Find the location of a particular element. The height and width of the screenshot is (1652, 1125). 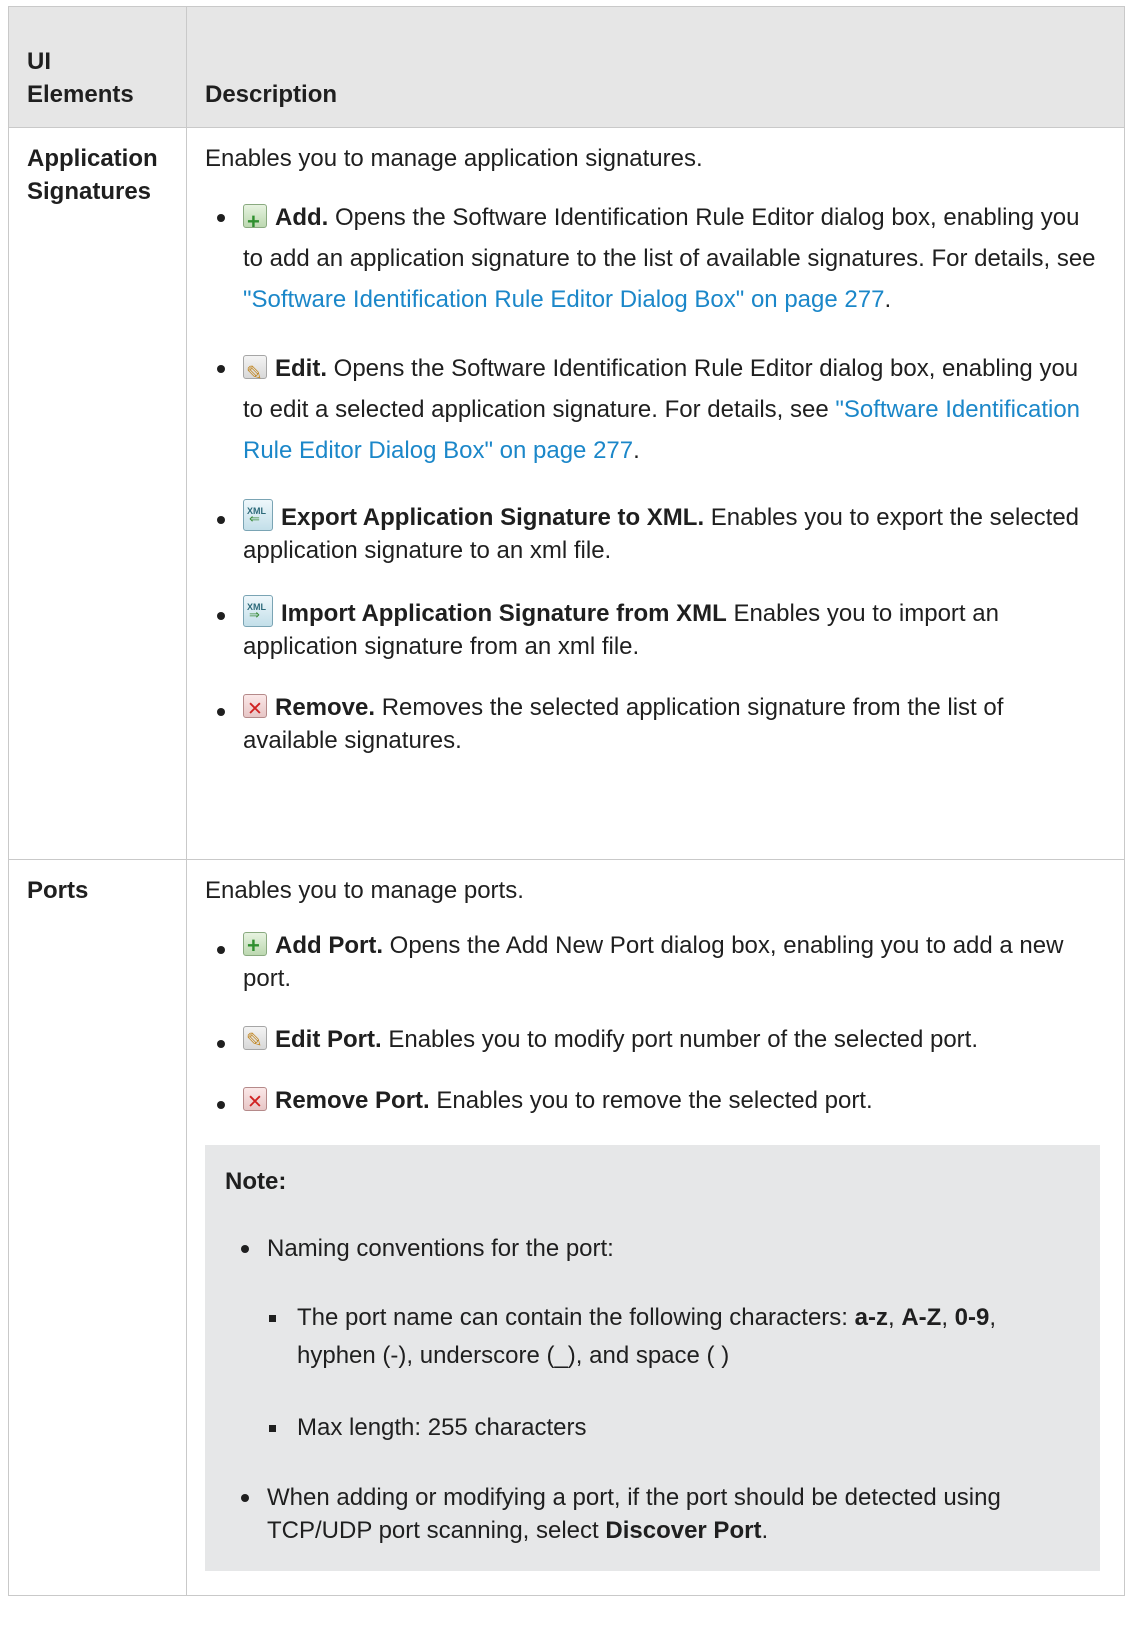

import-xml-icon: ⇒ XML is located at coordinates (258, 611).